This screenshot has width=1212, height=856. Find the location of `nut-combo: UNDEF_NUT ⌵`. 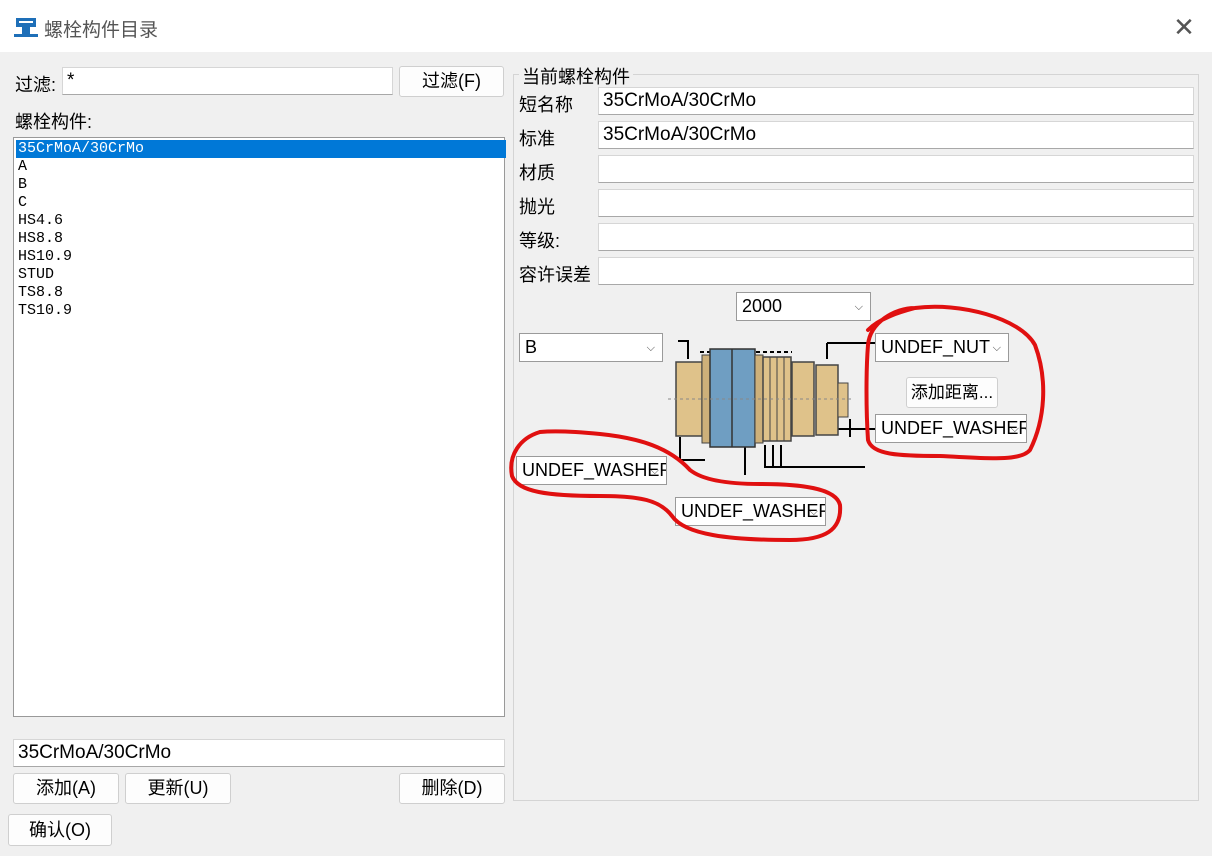

nut-combo: UNDEF_NUT ⌵ is located at coordinates (942, 347).